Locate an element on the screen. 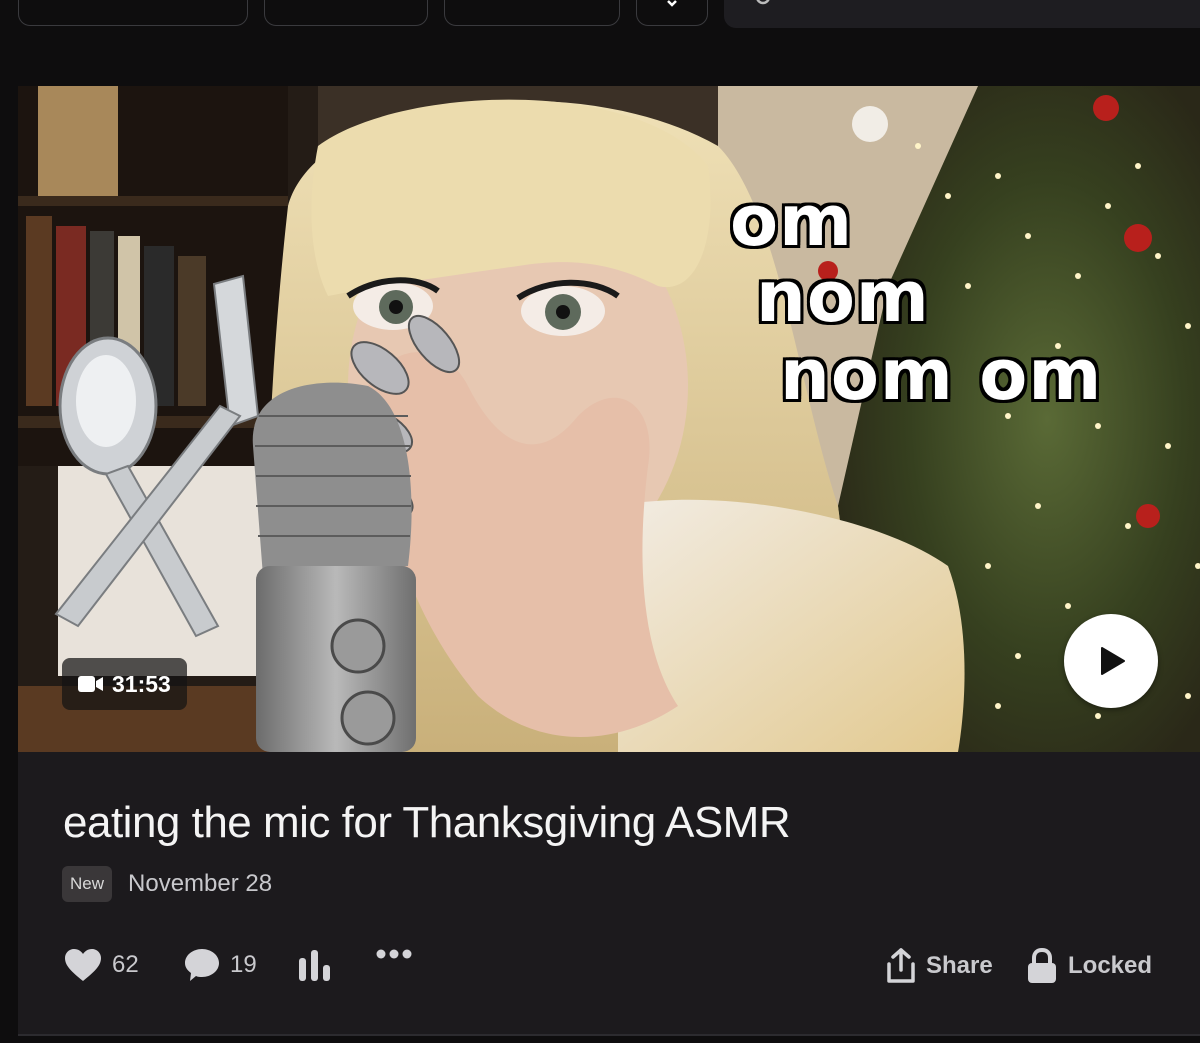  share-label: Share is located at coordinates (959, 965).